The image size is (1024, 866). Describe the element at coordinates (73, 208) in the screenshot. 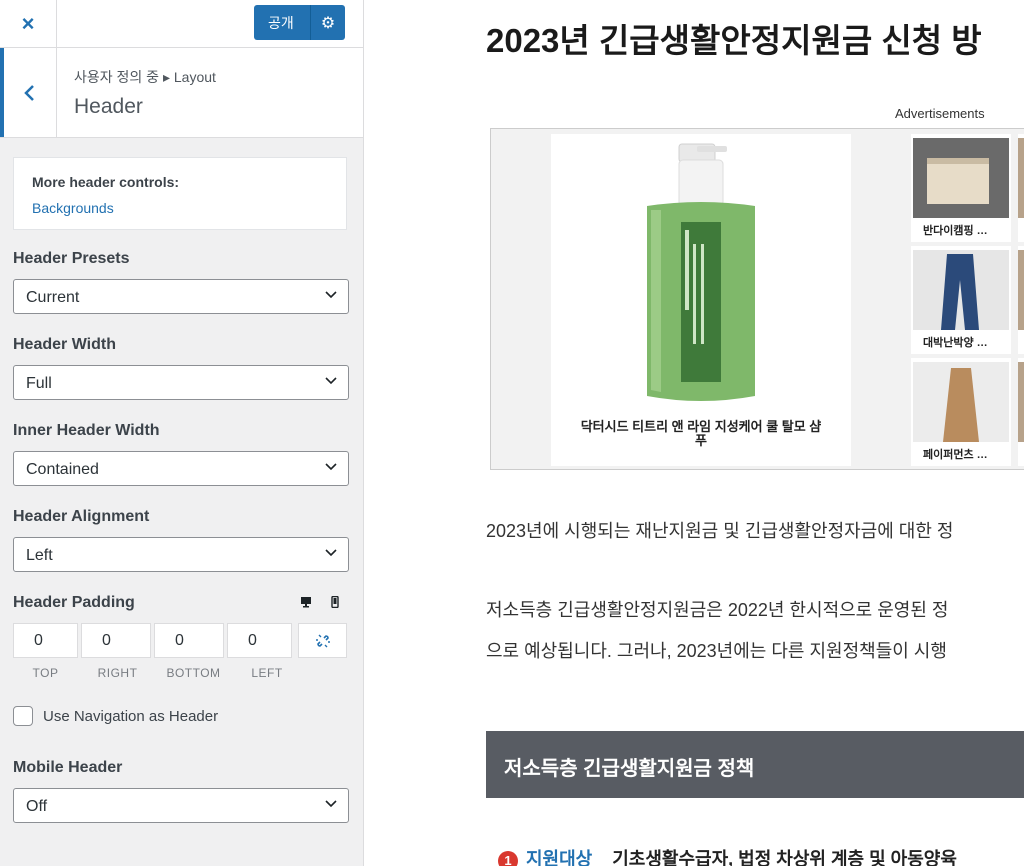

I see `backgrounds-link: Backgrounds` at that location.